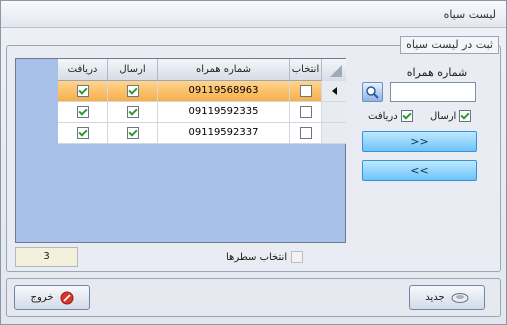 The height and width of the screenshot is (325, 507). Describe the element at coordinates (435, 297) in the screenshot. I see `new-button-label: جدید` at that location.